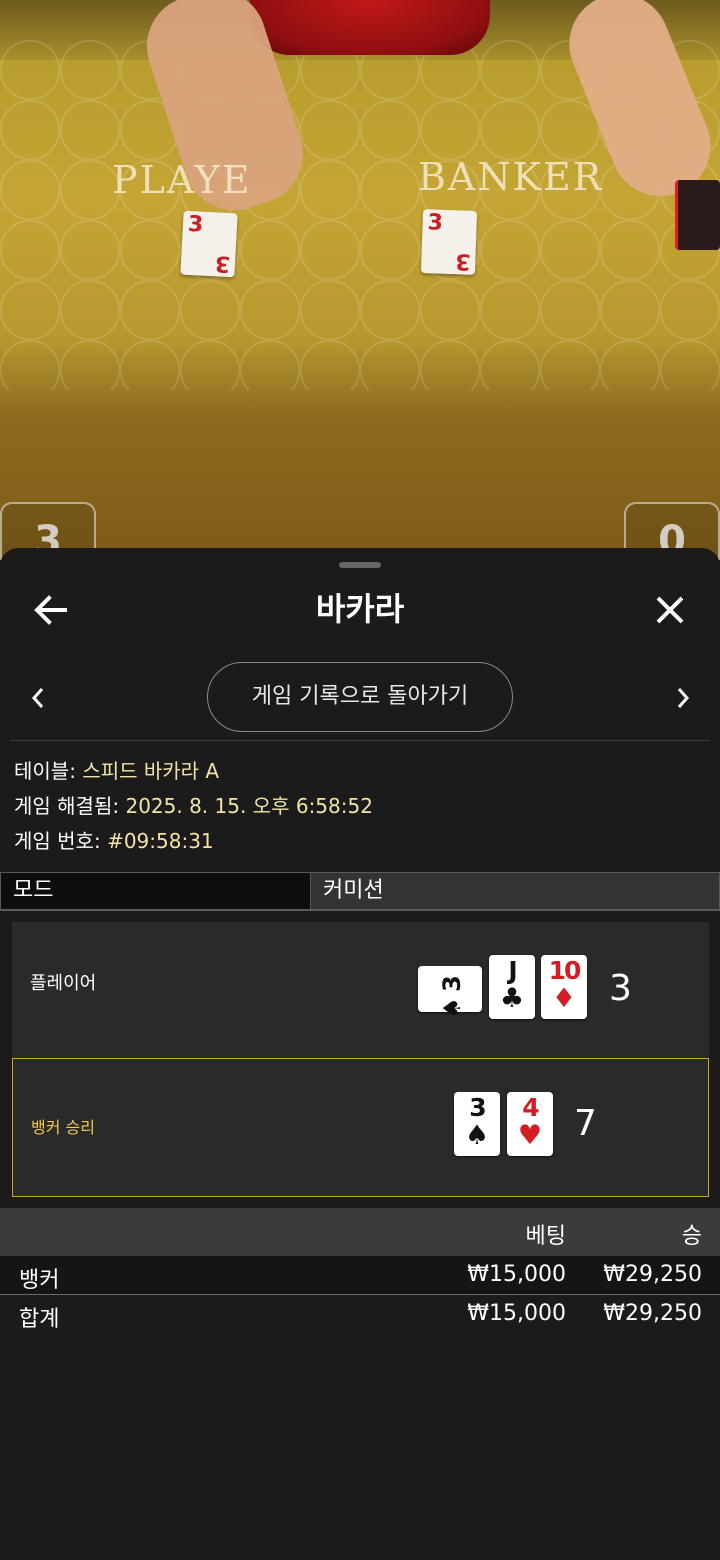 This screenshot has height=1560, width=720. Describe the element at coordinates (512, 970) in the screenshot. I see `card-rank: J` at that location.